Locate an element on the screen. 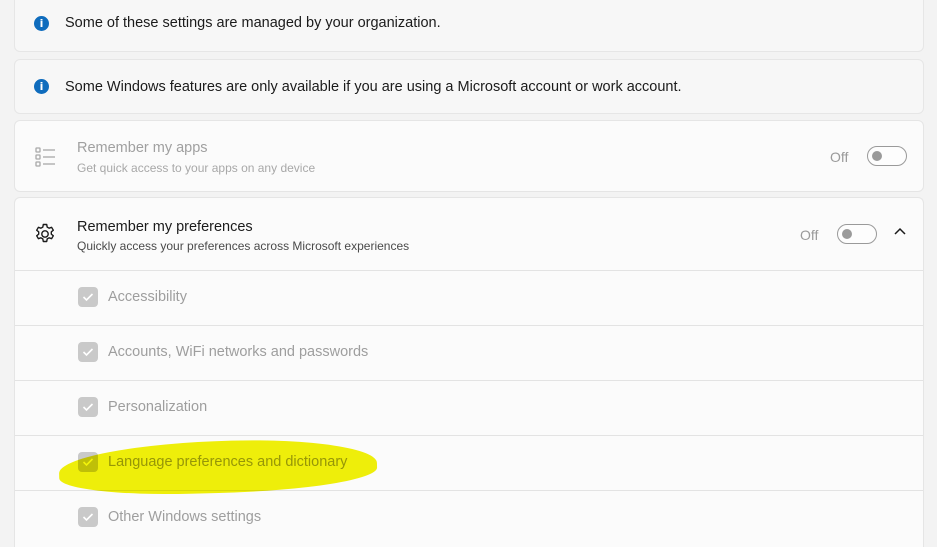 This screenshot has height=547, width=937. remember-preferences-toggle is located at coordinates (857, 234).